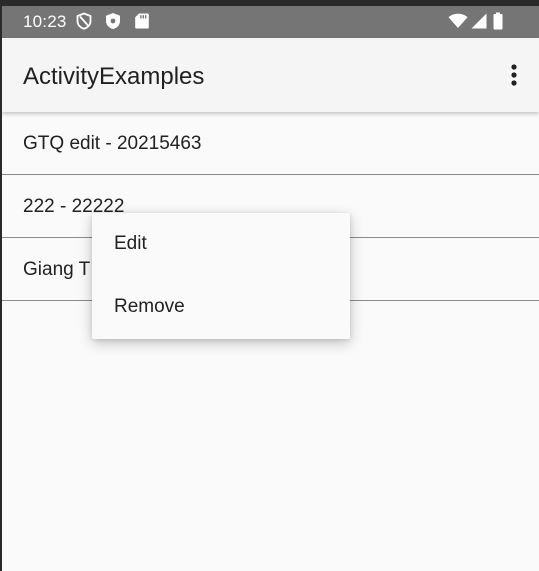 The width and height of the screenshot is (539, 571). Describe the element at coordinates (270, 22) in the screenshot. I see `status-bar: 10:23` at that location.